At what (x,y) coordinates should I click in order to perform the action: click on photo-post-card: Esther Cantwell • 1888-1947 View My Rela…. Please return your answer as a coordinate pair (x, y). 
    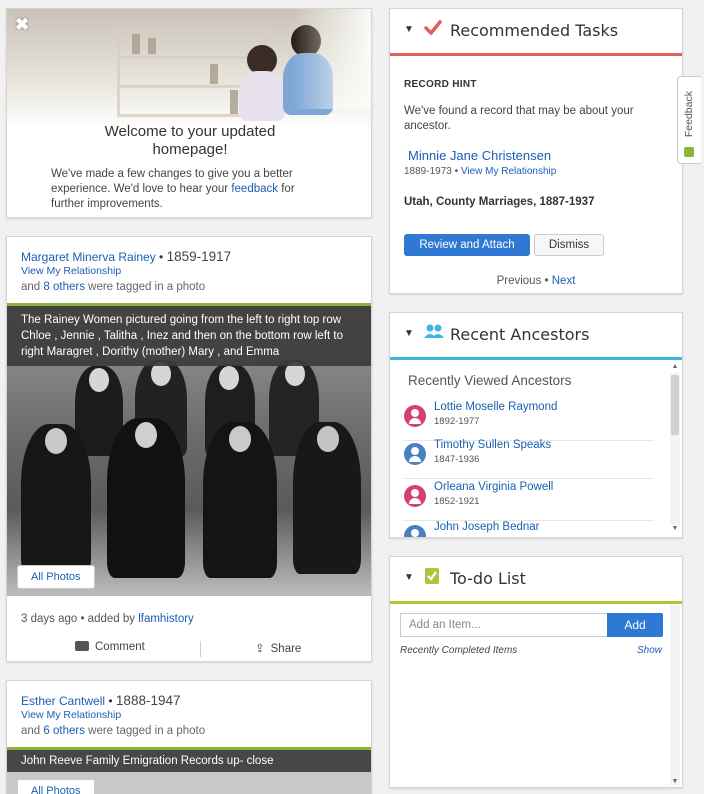
    Looking at the image, I should click on (189, 737).